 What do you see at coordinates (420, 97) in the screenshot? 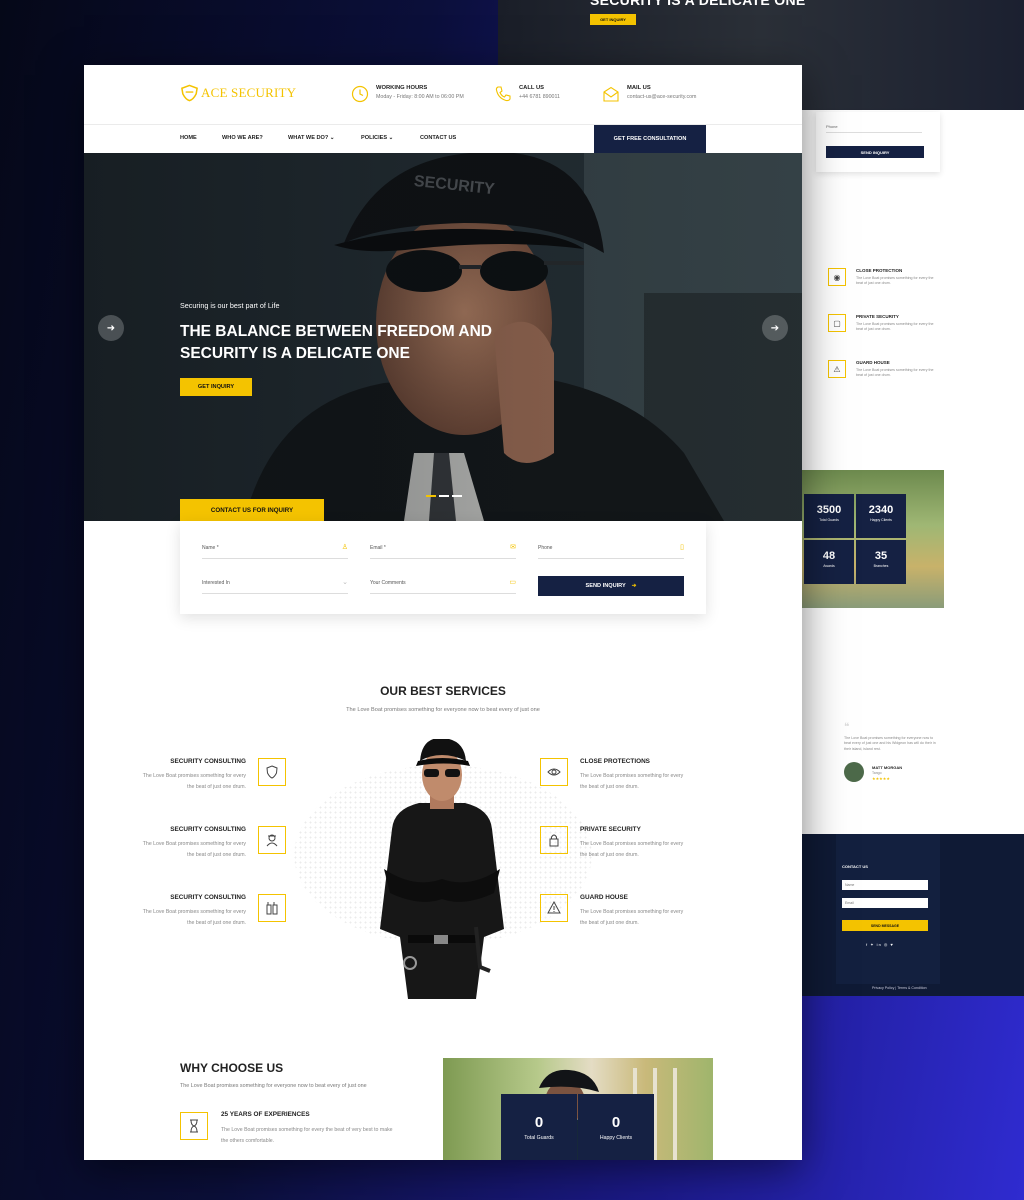
I see `working-hours-value: Moday - Friday: 8:00 AM to 06:00 PM` at bounding box center [420, 97].